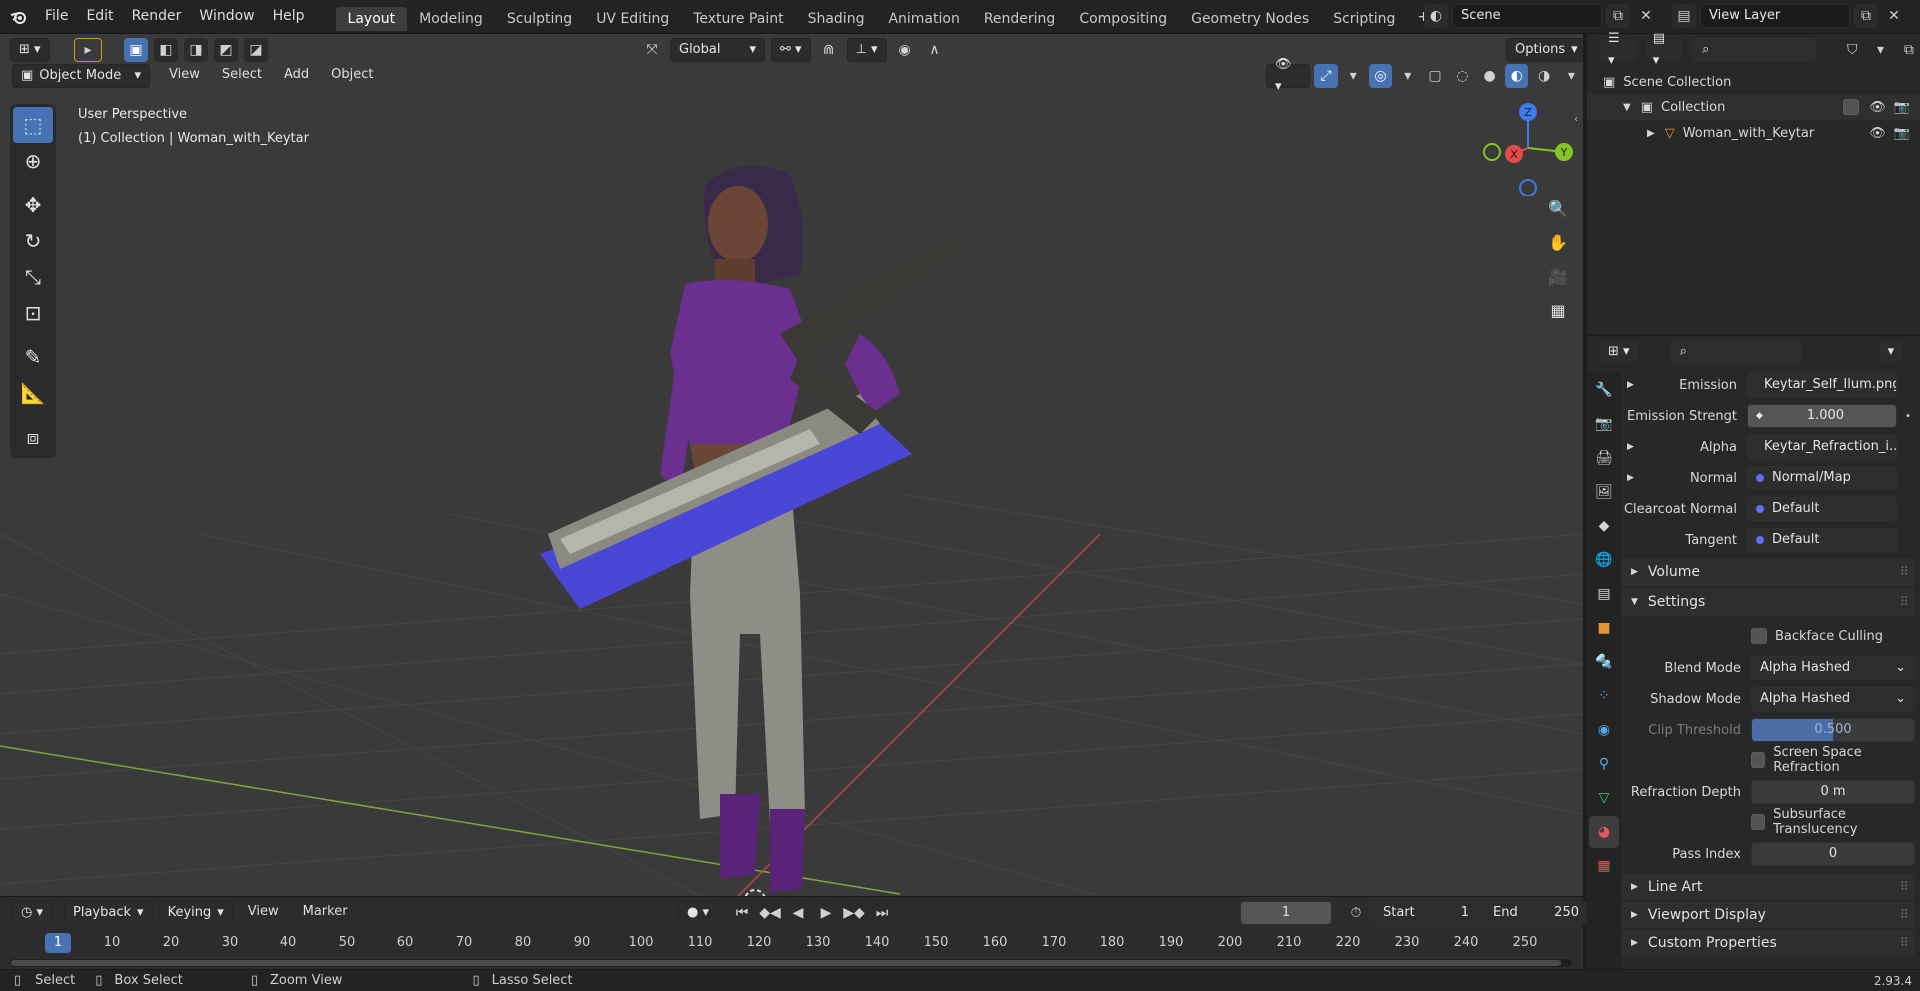 The height and width of the screenshot is (991, 1920). I want to click on add-cube-tool-icon: ⧈, so click(33, 437).